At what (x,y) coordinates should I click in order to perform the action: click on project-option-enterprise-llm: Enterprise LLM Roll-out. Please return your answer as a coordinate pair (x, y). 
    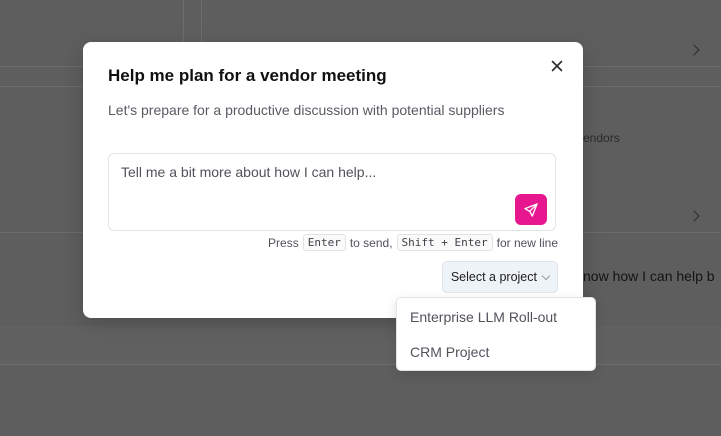
    Looking at the image, I should click on (496, 317).